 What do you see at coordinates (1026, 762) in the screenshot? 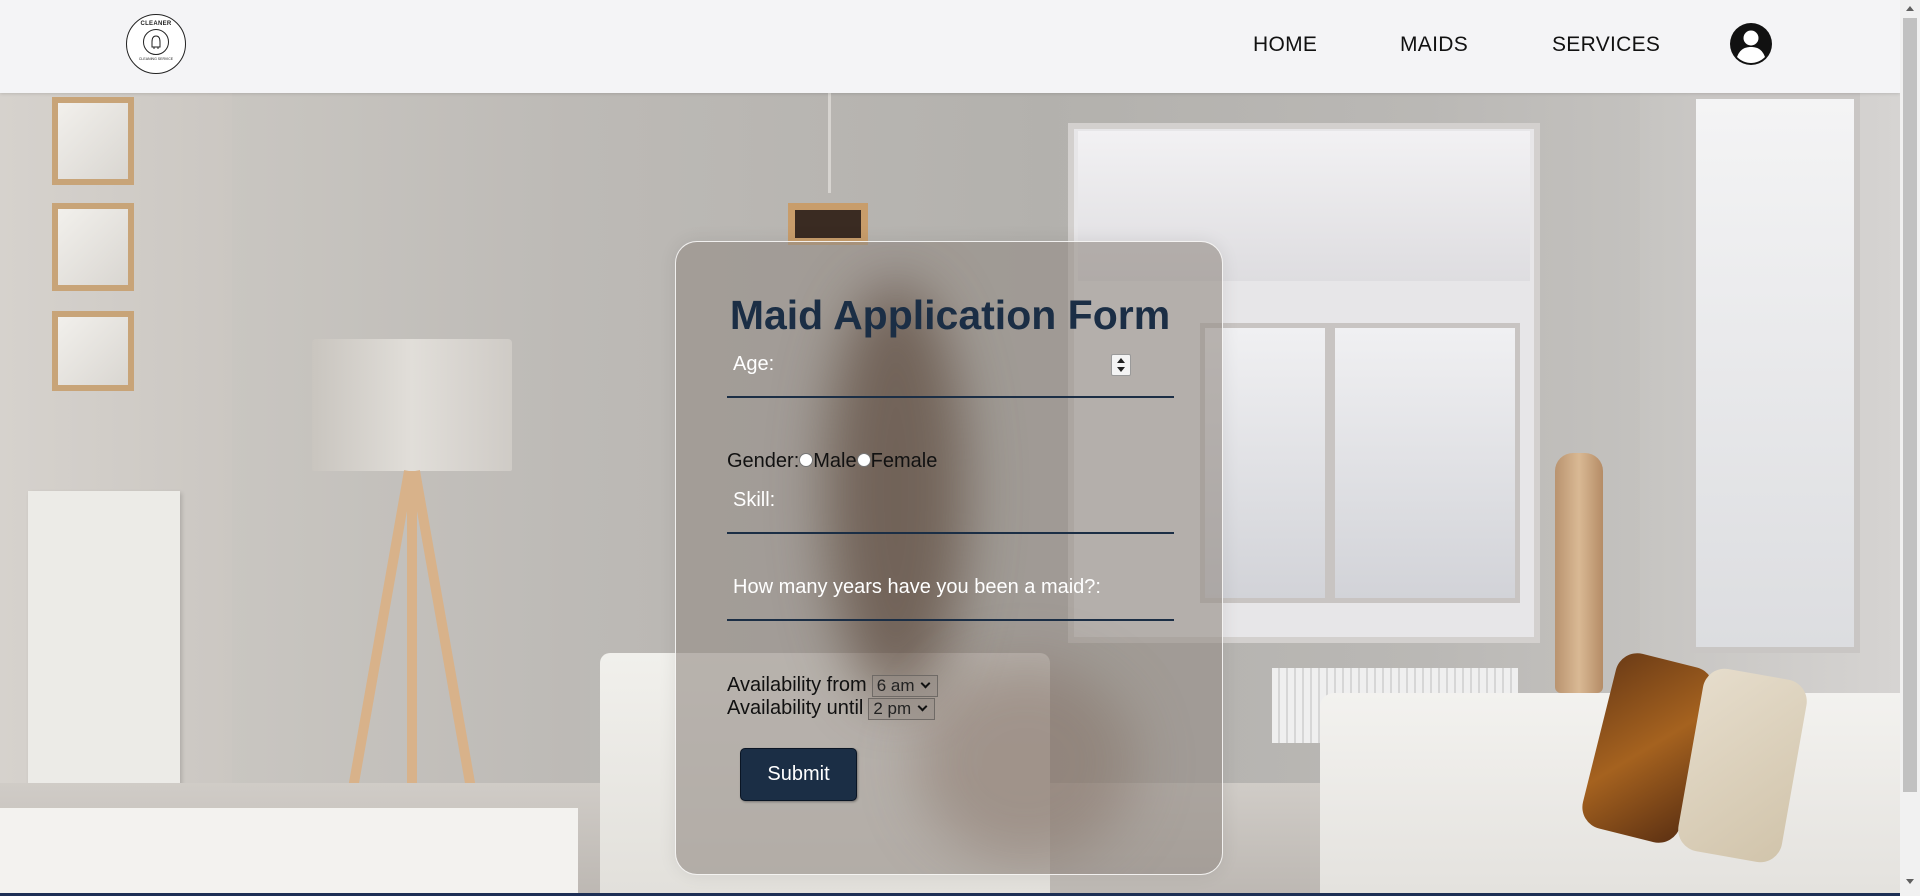
I see `card-glass-blur` at bounding box center [1026, 762].